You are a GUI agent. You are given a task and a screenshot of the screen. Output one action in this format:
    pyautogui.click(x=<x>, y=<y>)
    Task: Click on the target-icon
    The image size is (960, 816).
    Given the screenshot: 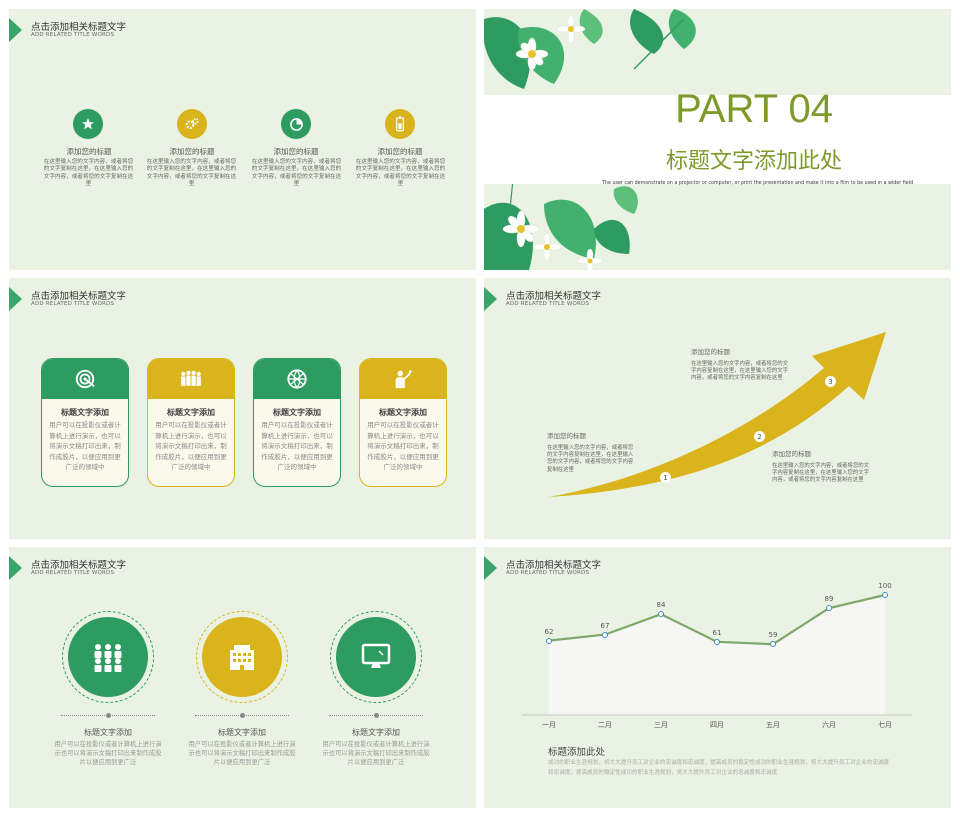 What is the action you would take?
    pyautogui.click(x=85, y=379)
    